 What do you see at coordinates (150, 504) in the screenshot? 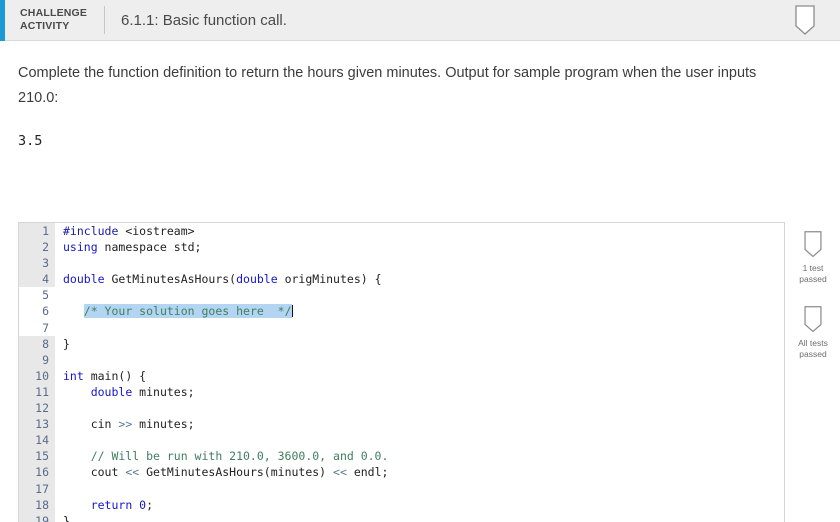
I see `token-semicolon: ;` at bounding box center [150, 504].